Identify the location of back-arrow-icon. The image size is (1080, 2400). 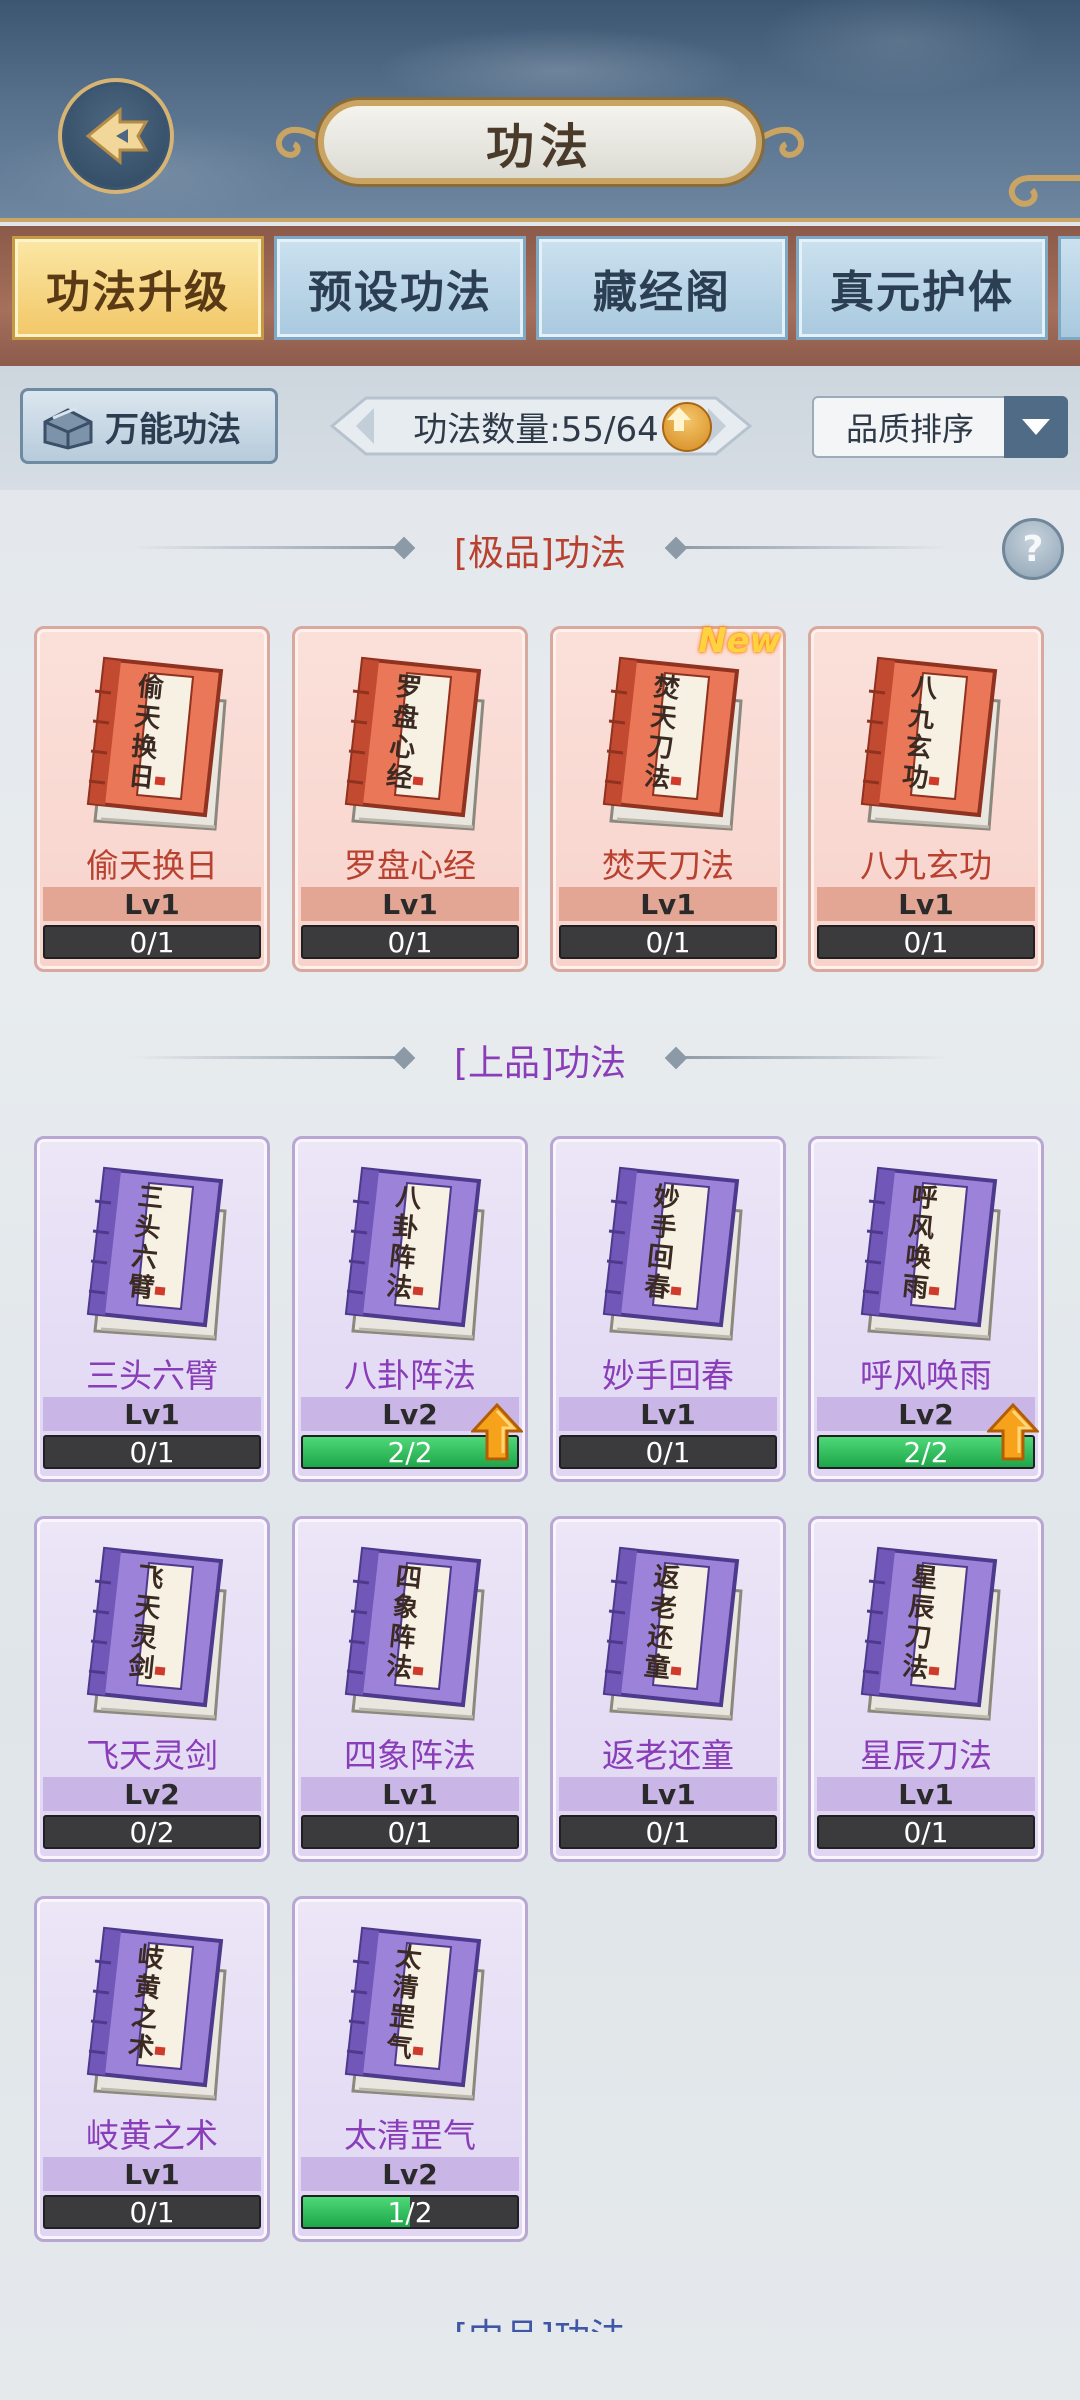
(117, 136).